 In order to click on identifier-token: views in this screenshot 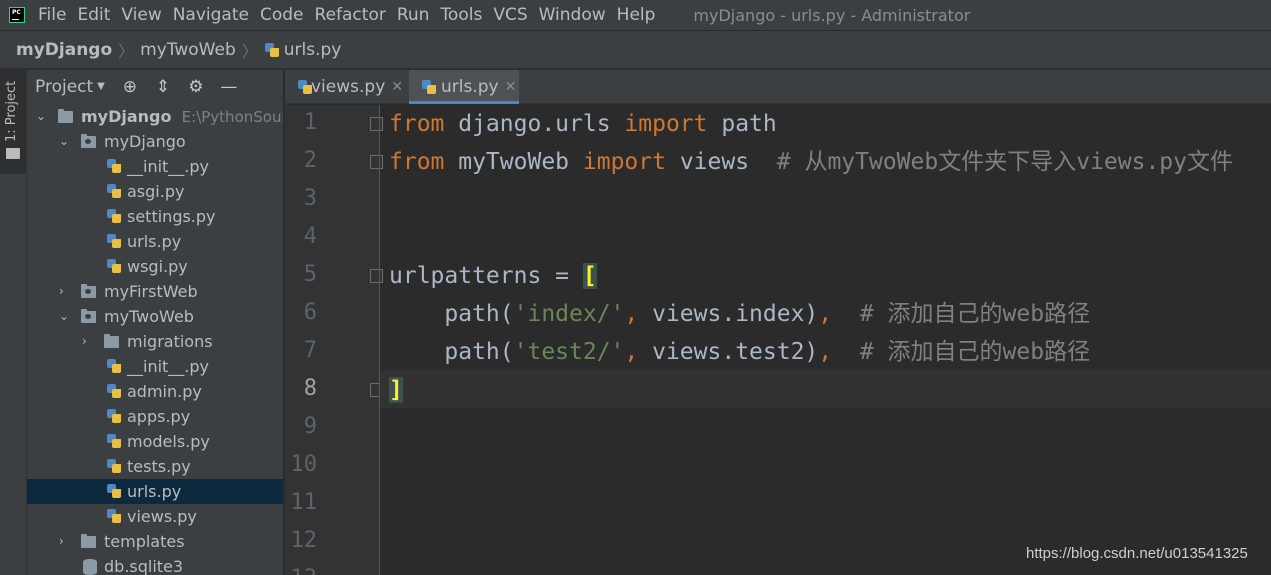, I will do `click(721, 162)`.